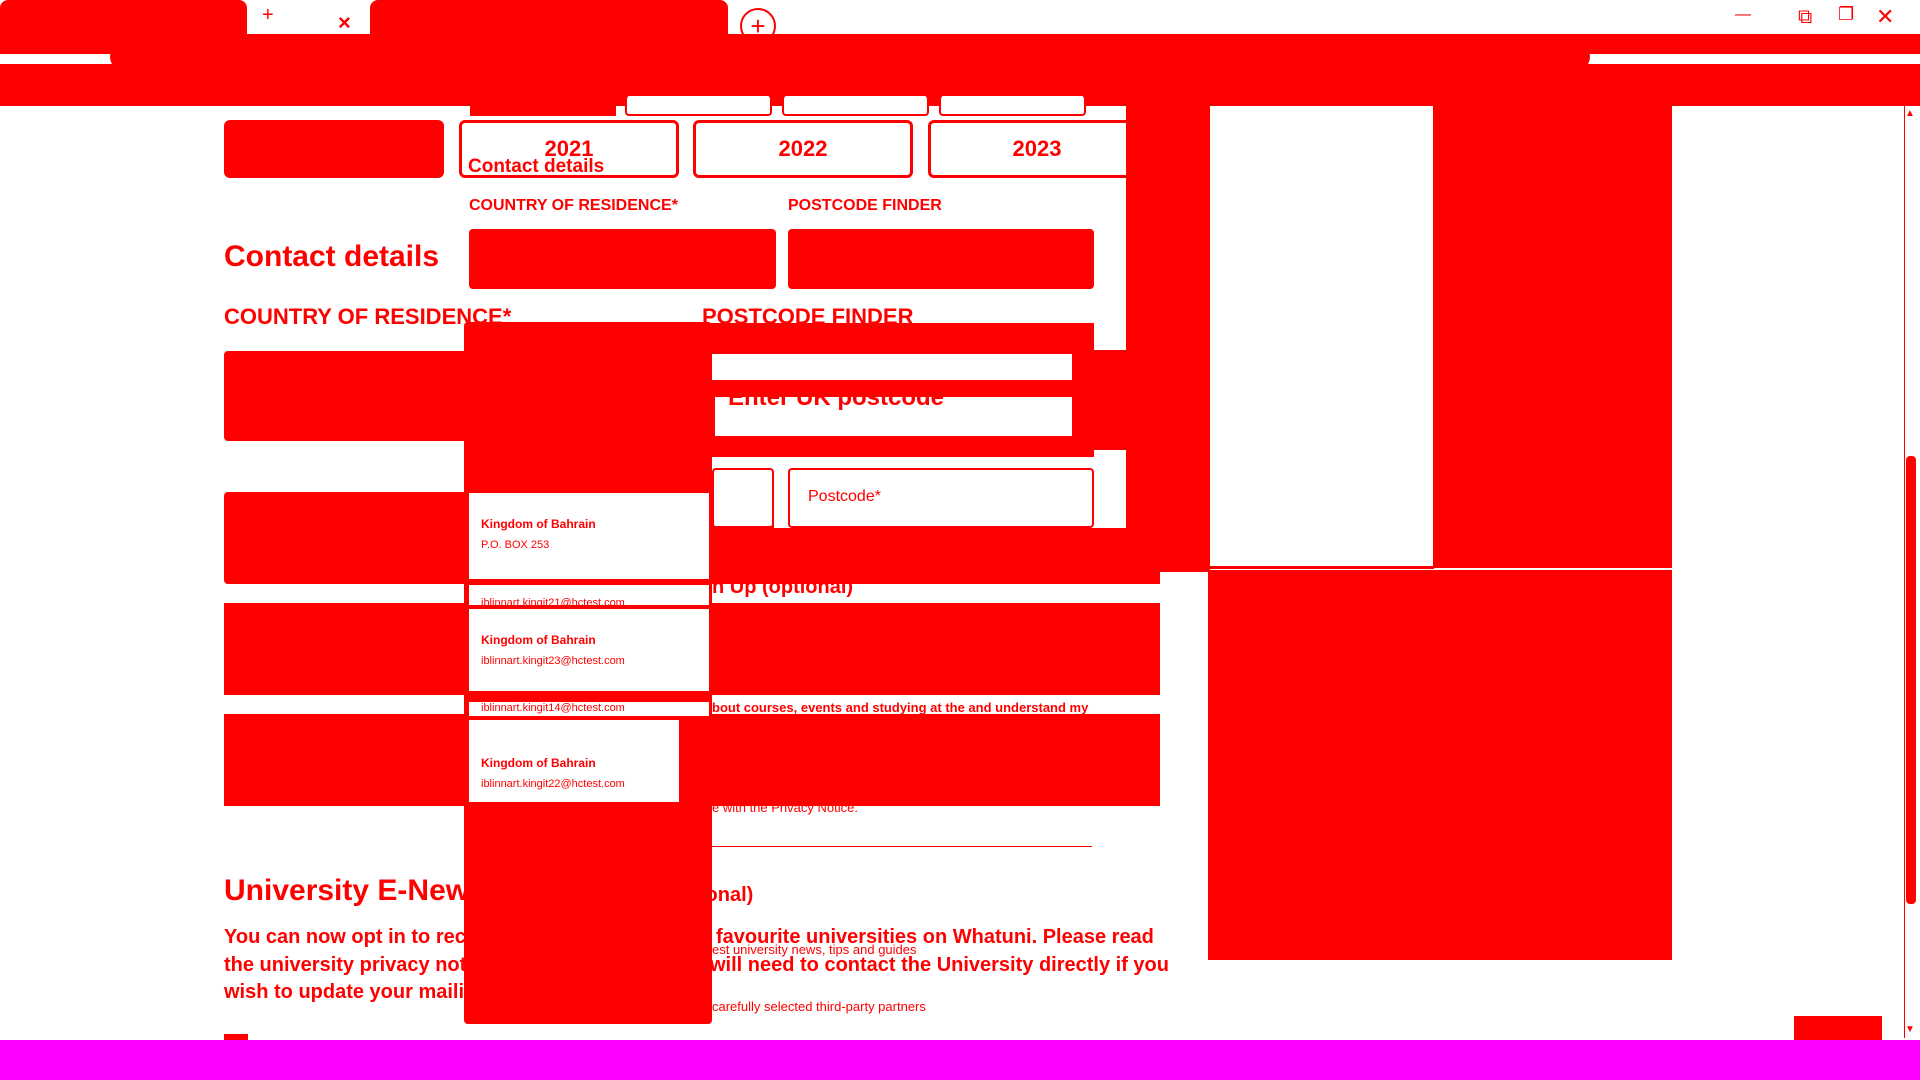 The height and width of the screenshot is (1080, 1920). What do you see at coordinates (844, 496) in the screenshot?
I see `postcode-field-placeholder: Postcode*` at bounding box center [844, 496].